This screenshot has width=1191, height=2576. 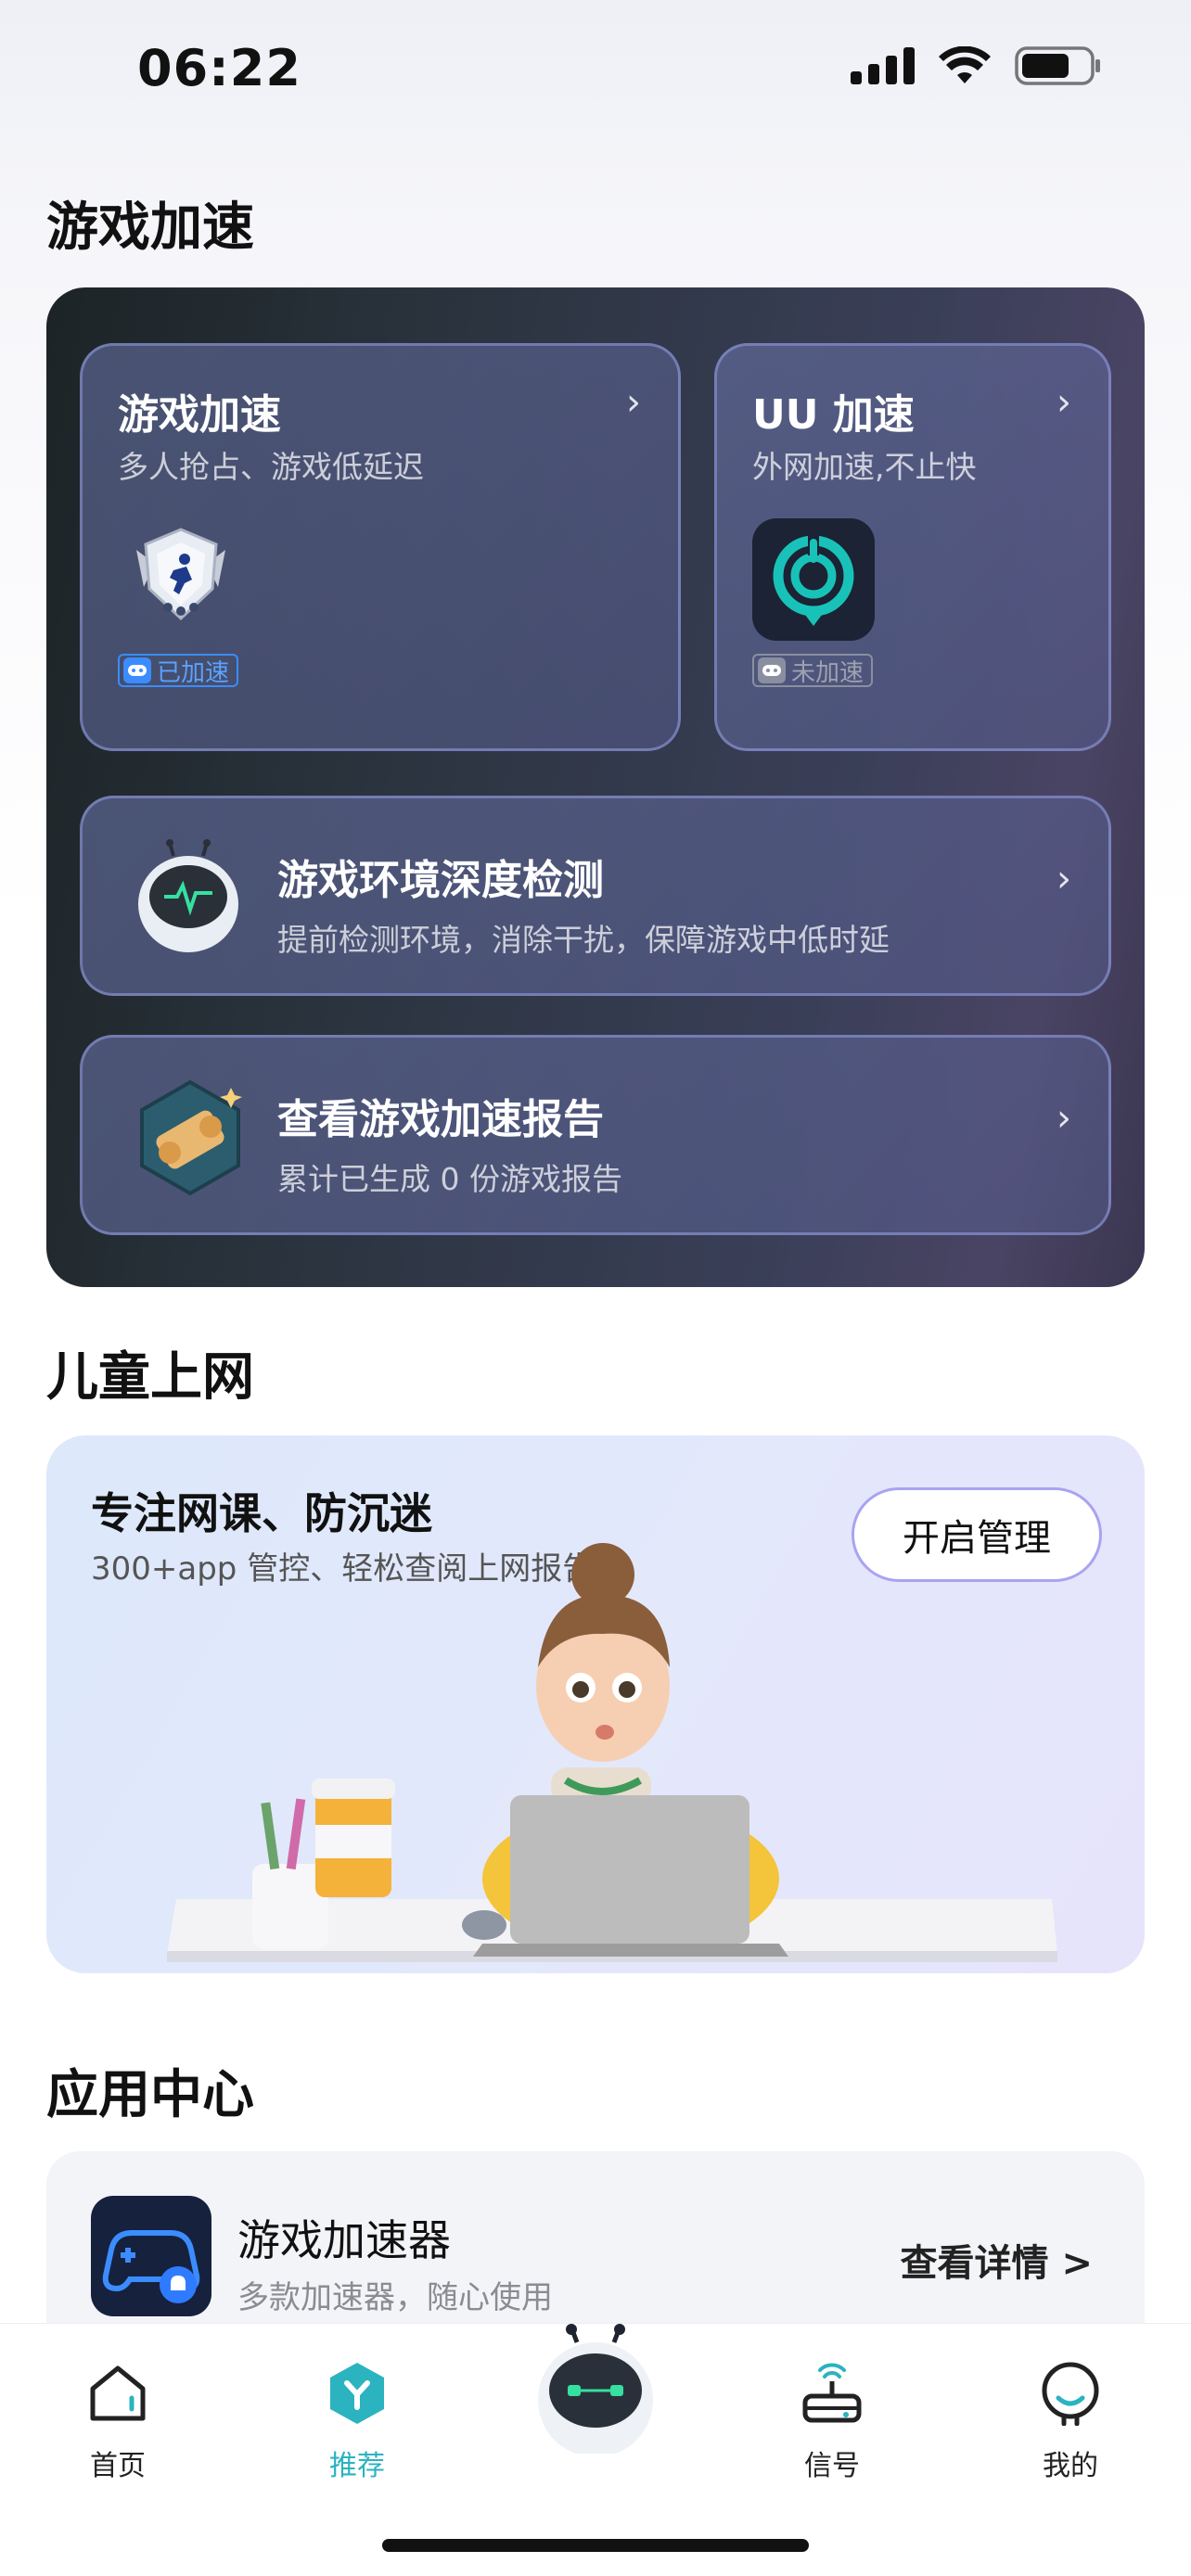 What do you see at coordinates (344, 2240) in the screenshot?
I see `app-name: 游戏加速器` at bounding box center [344, 2240].